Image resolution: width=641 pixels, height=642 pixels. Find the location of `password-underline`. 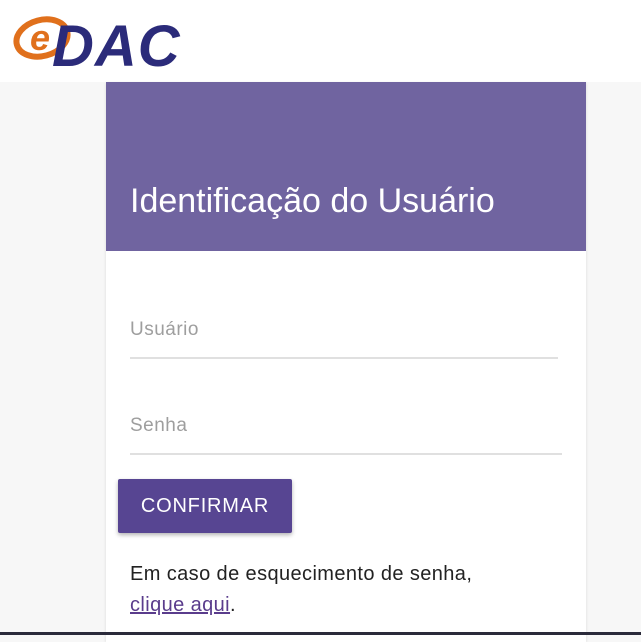

password-underline is located at coordinates (346, 454).